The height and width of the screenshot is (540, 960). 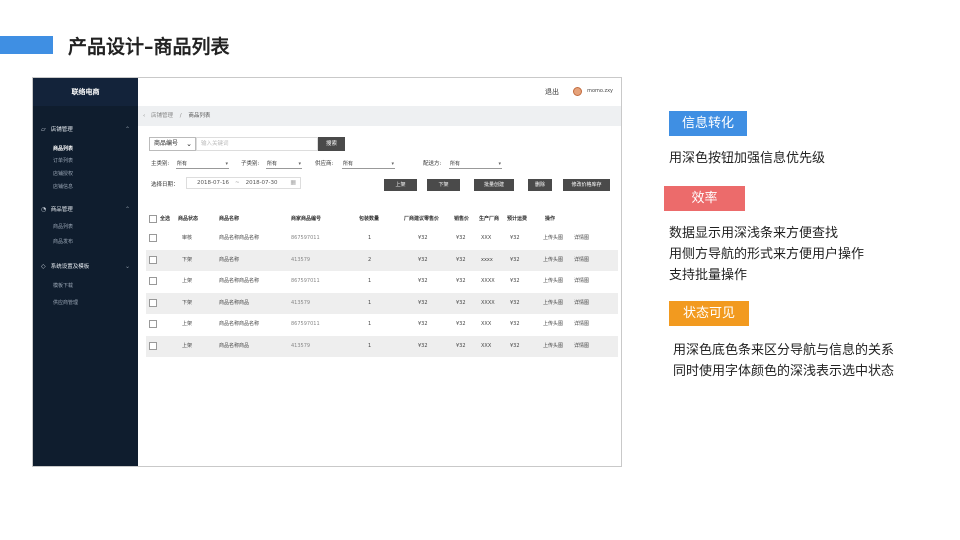 What do you see at coordinates (382, 346) in the screenshot?
I see `table-row: 上架 商品名称商品 413579 1 ¥32 ¥32 XXX ¥32 上传头图 详情图` at bounding box center [382, 346].